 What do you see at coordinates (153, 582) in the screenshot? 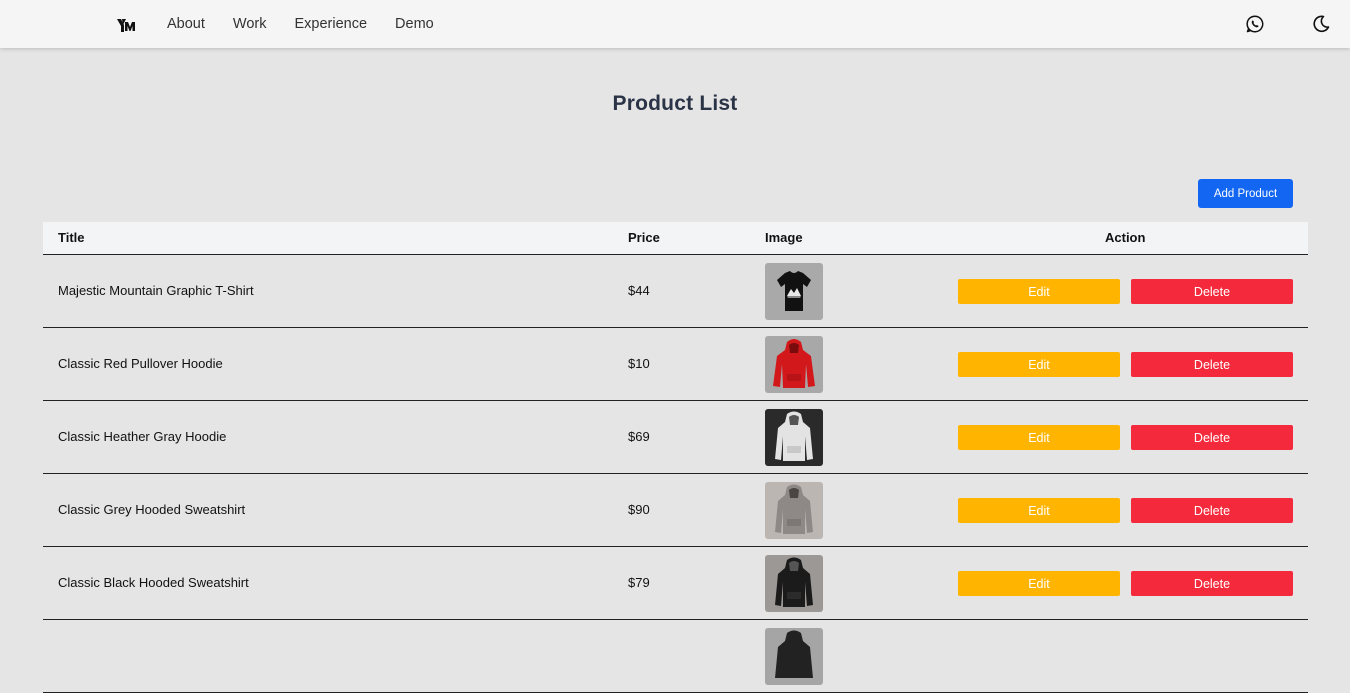
I see `product-title: Classic Black Hooded Sweatshirt` at bounding box center [153, 582].